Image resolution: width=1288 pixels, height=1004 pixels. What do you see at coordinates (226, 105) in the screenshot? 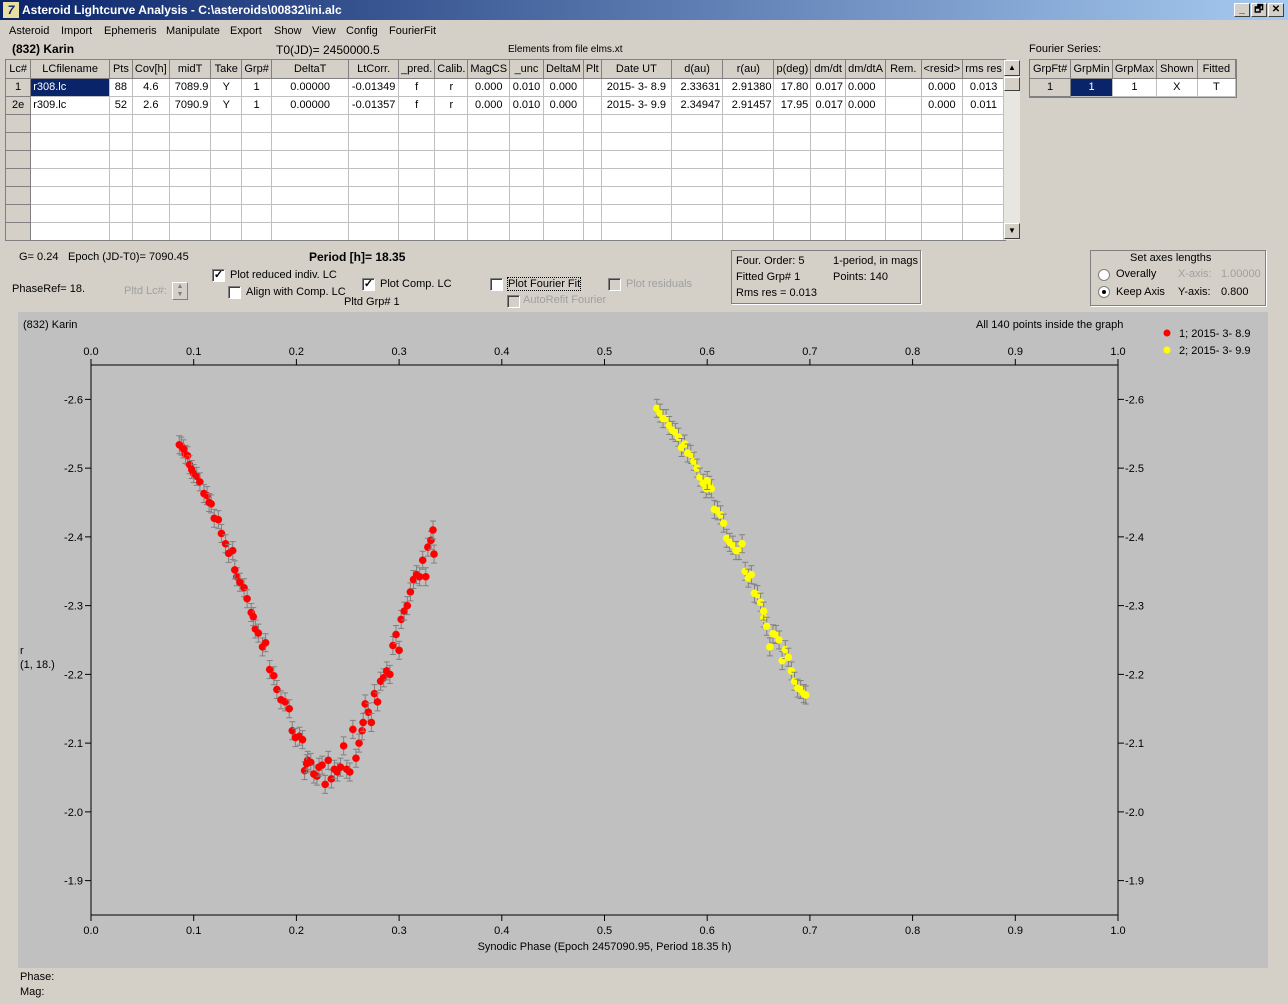
I see `table-cell: Y` at bounding box center [226, 105].